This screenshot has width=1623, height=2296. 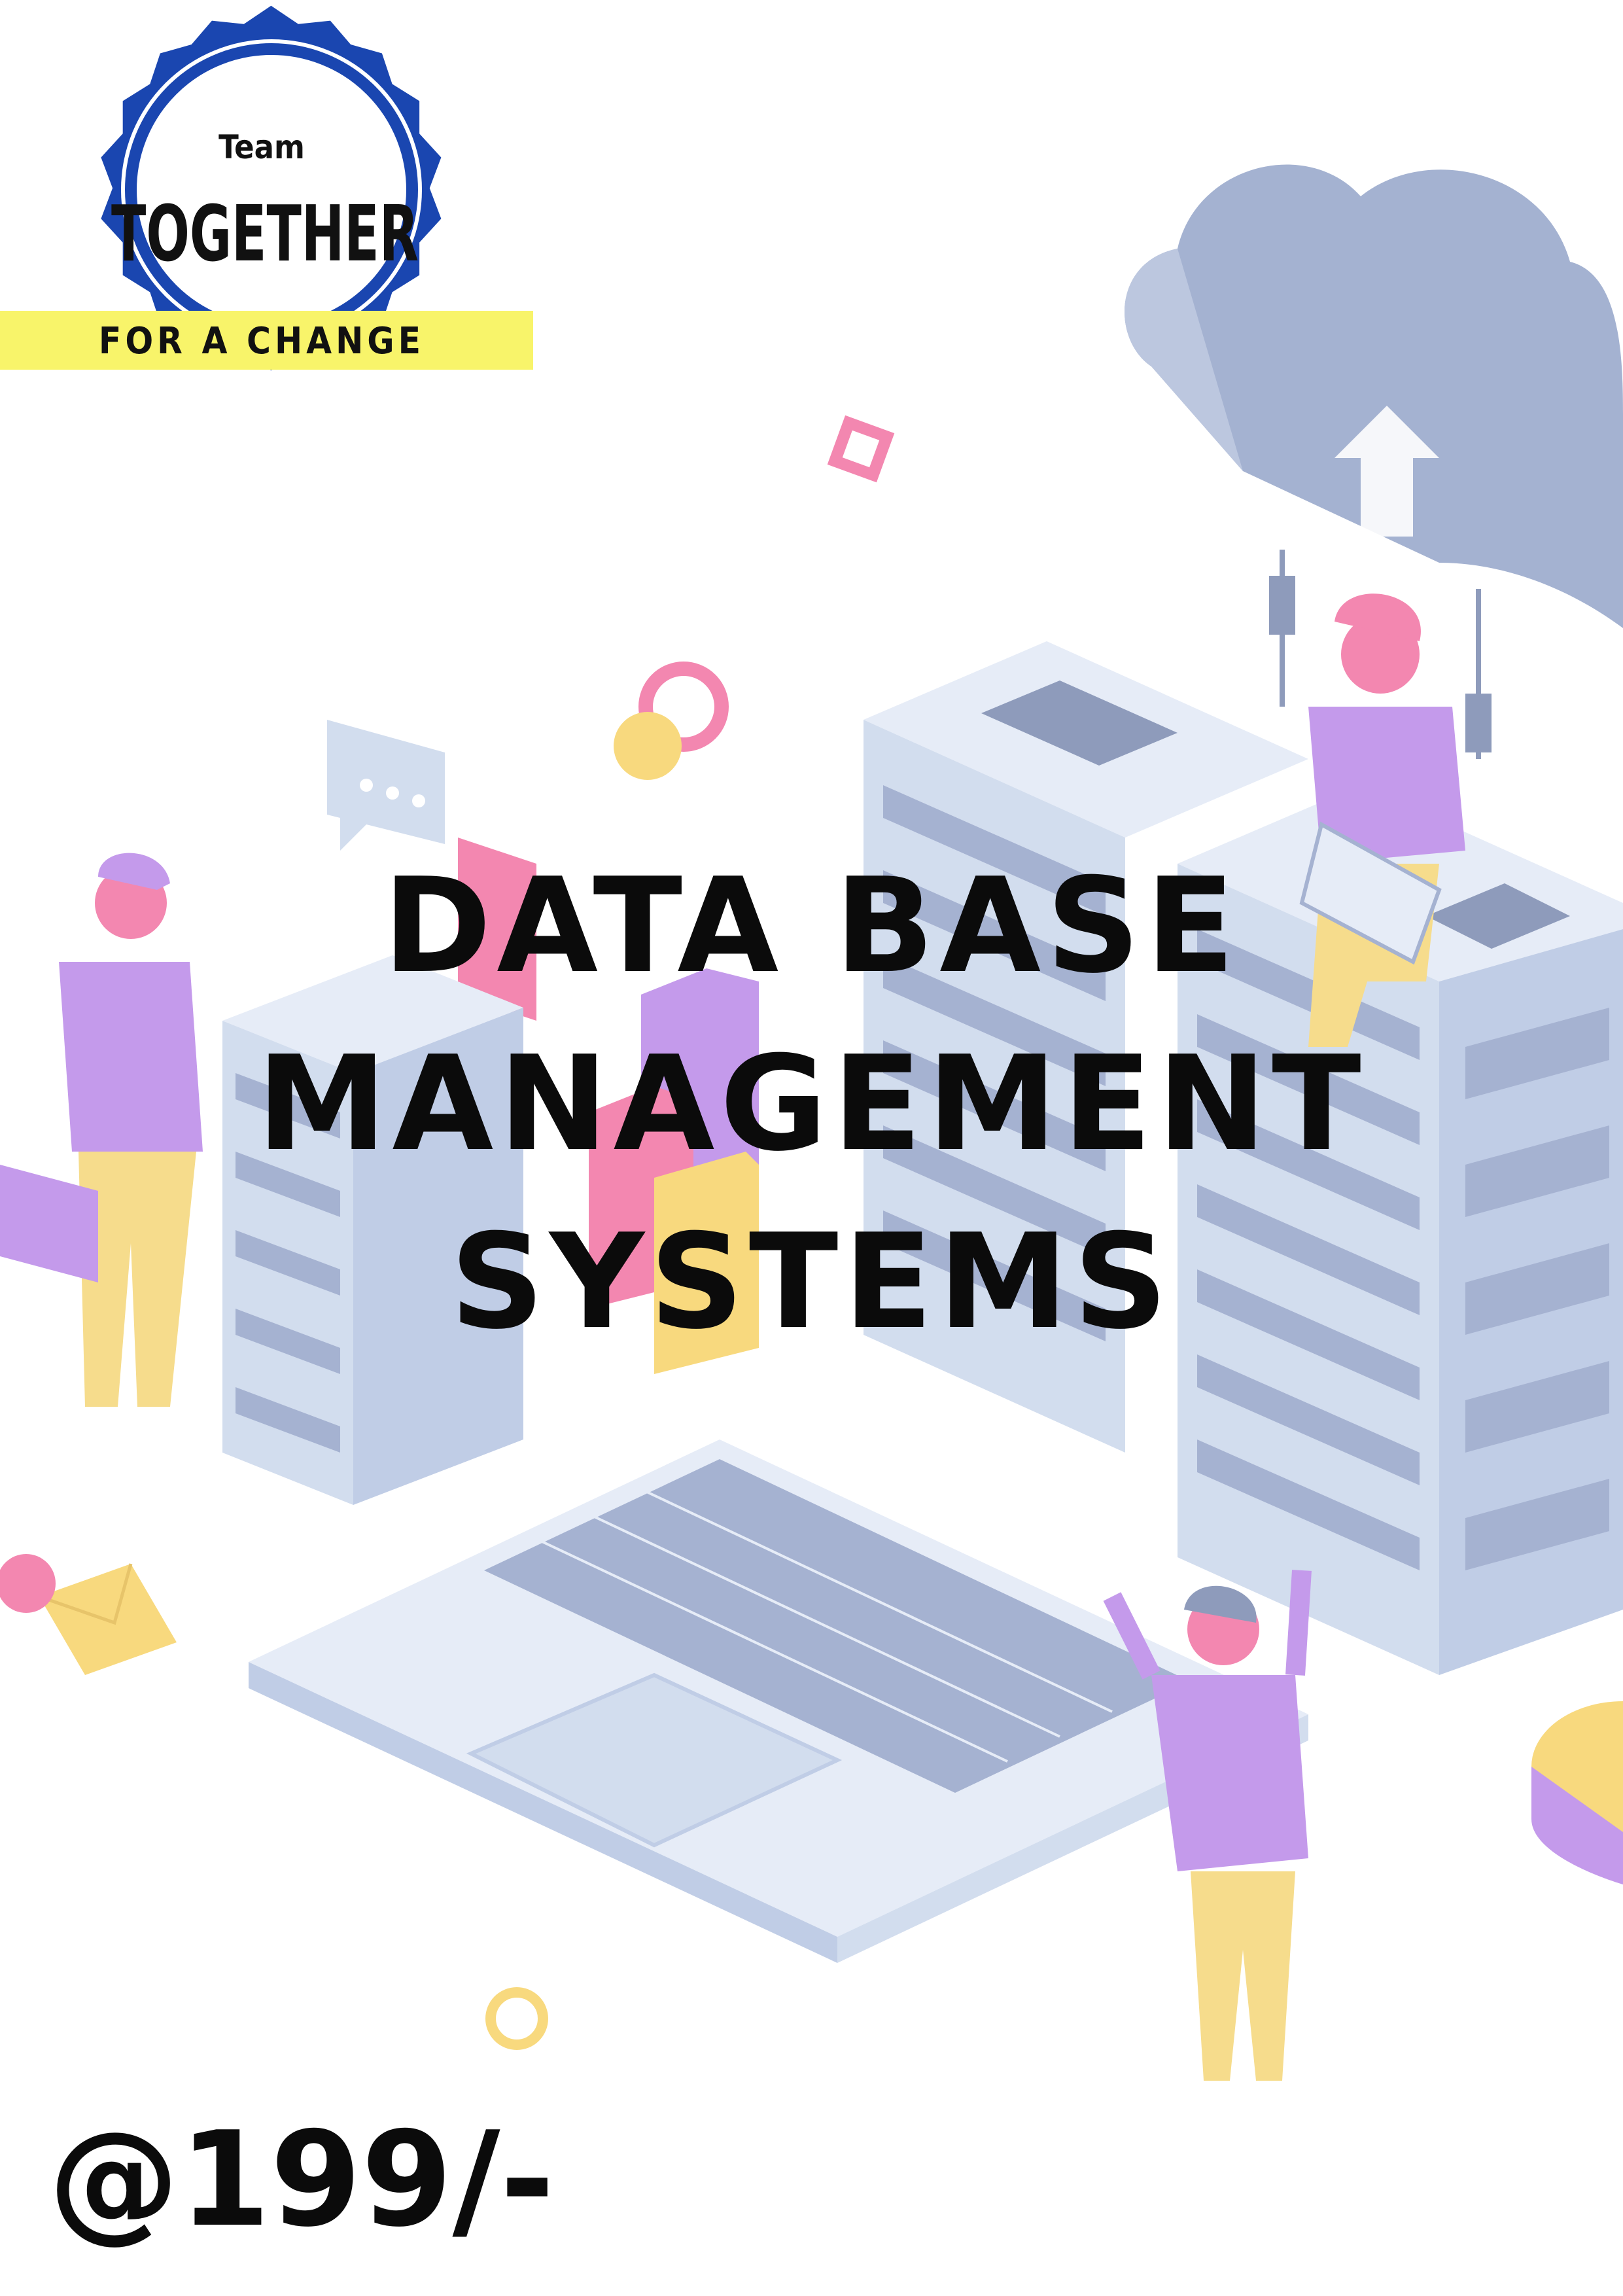 What do you see at coordinates (261, 147) in the screenshot?
I see `badge-top-text: Team` at bounding box center [261, 147].